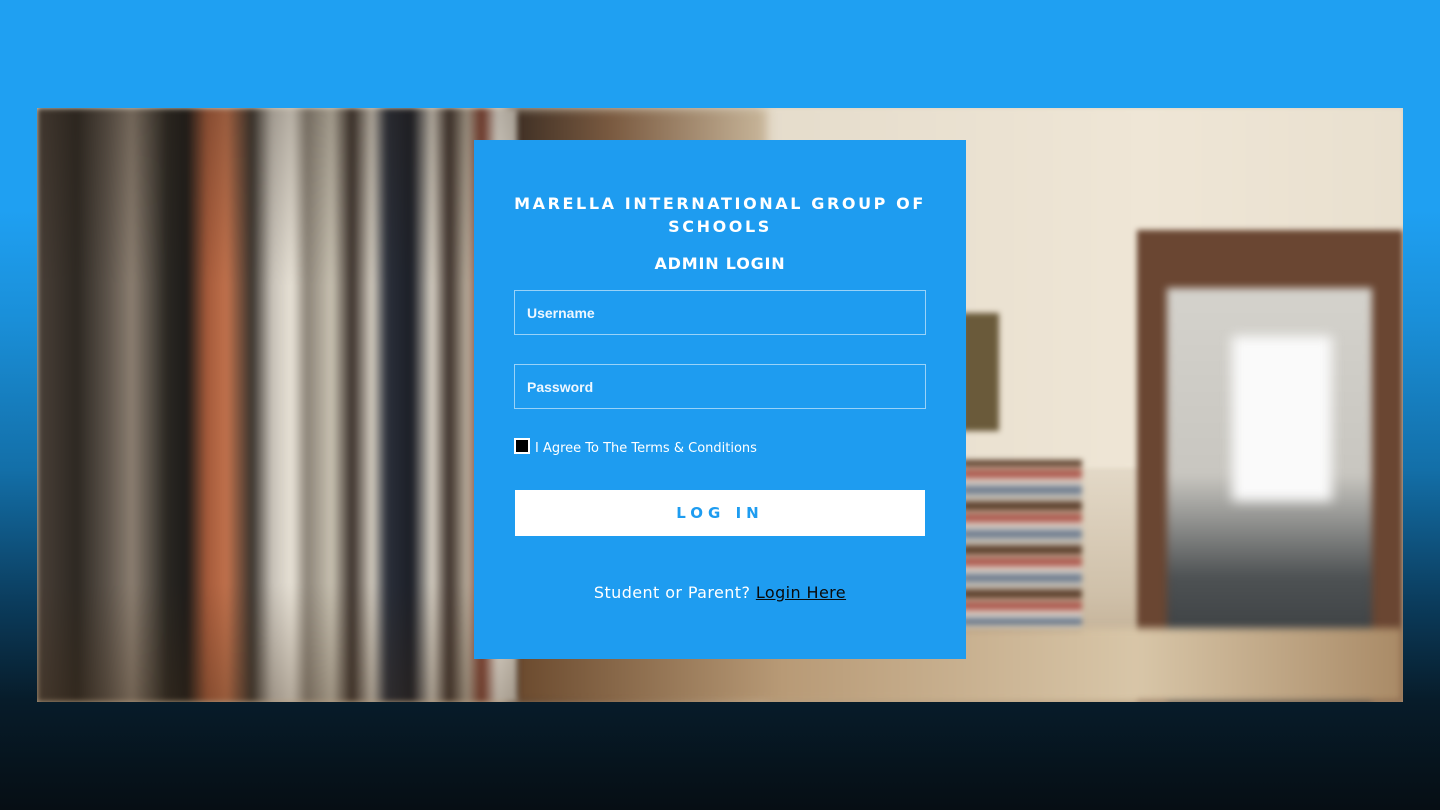 This screenshot has height=810, width=1440. I want to click on photo-window-light, so click(1282, 418).